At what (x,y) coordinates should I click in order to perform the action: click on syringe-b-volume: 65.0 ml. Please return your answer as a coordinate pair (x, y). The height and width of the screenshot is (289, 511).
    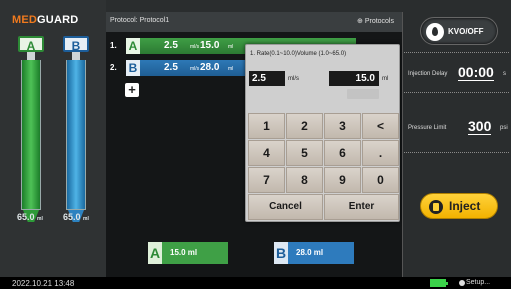
    Looking at the image, I should click on (76, 217).